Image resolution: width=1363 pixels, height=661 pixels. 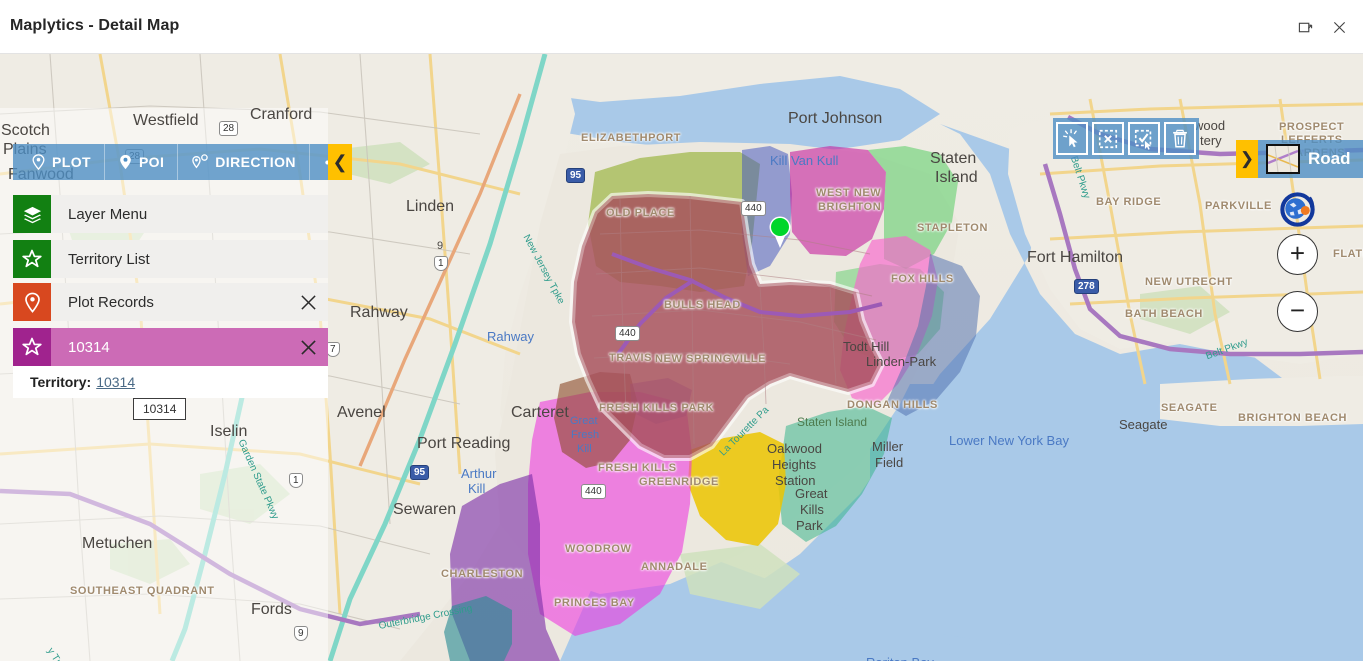 What do you see at coordinates (1072, 138) in the screenshot?
I see `cursor-select-icon` at bounding box center [1072, 138].